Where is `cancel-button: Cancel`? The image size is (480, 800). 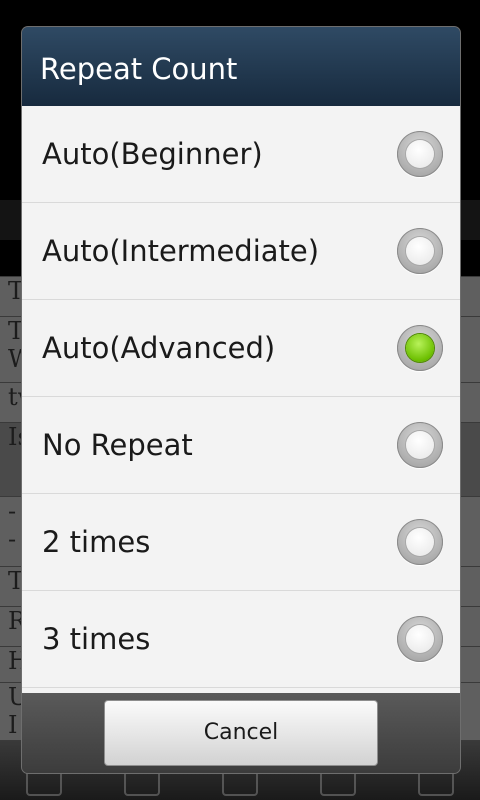 cancel-button: Cancel is located at coordinates (241, 733).